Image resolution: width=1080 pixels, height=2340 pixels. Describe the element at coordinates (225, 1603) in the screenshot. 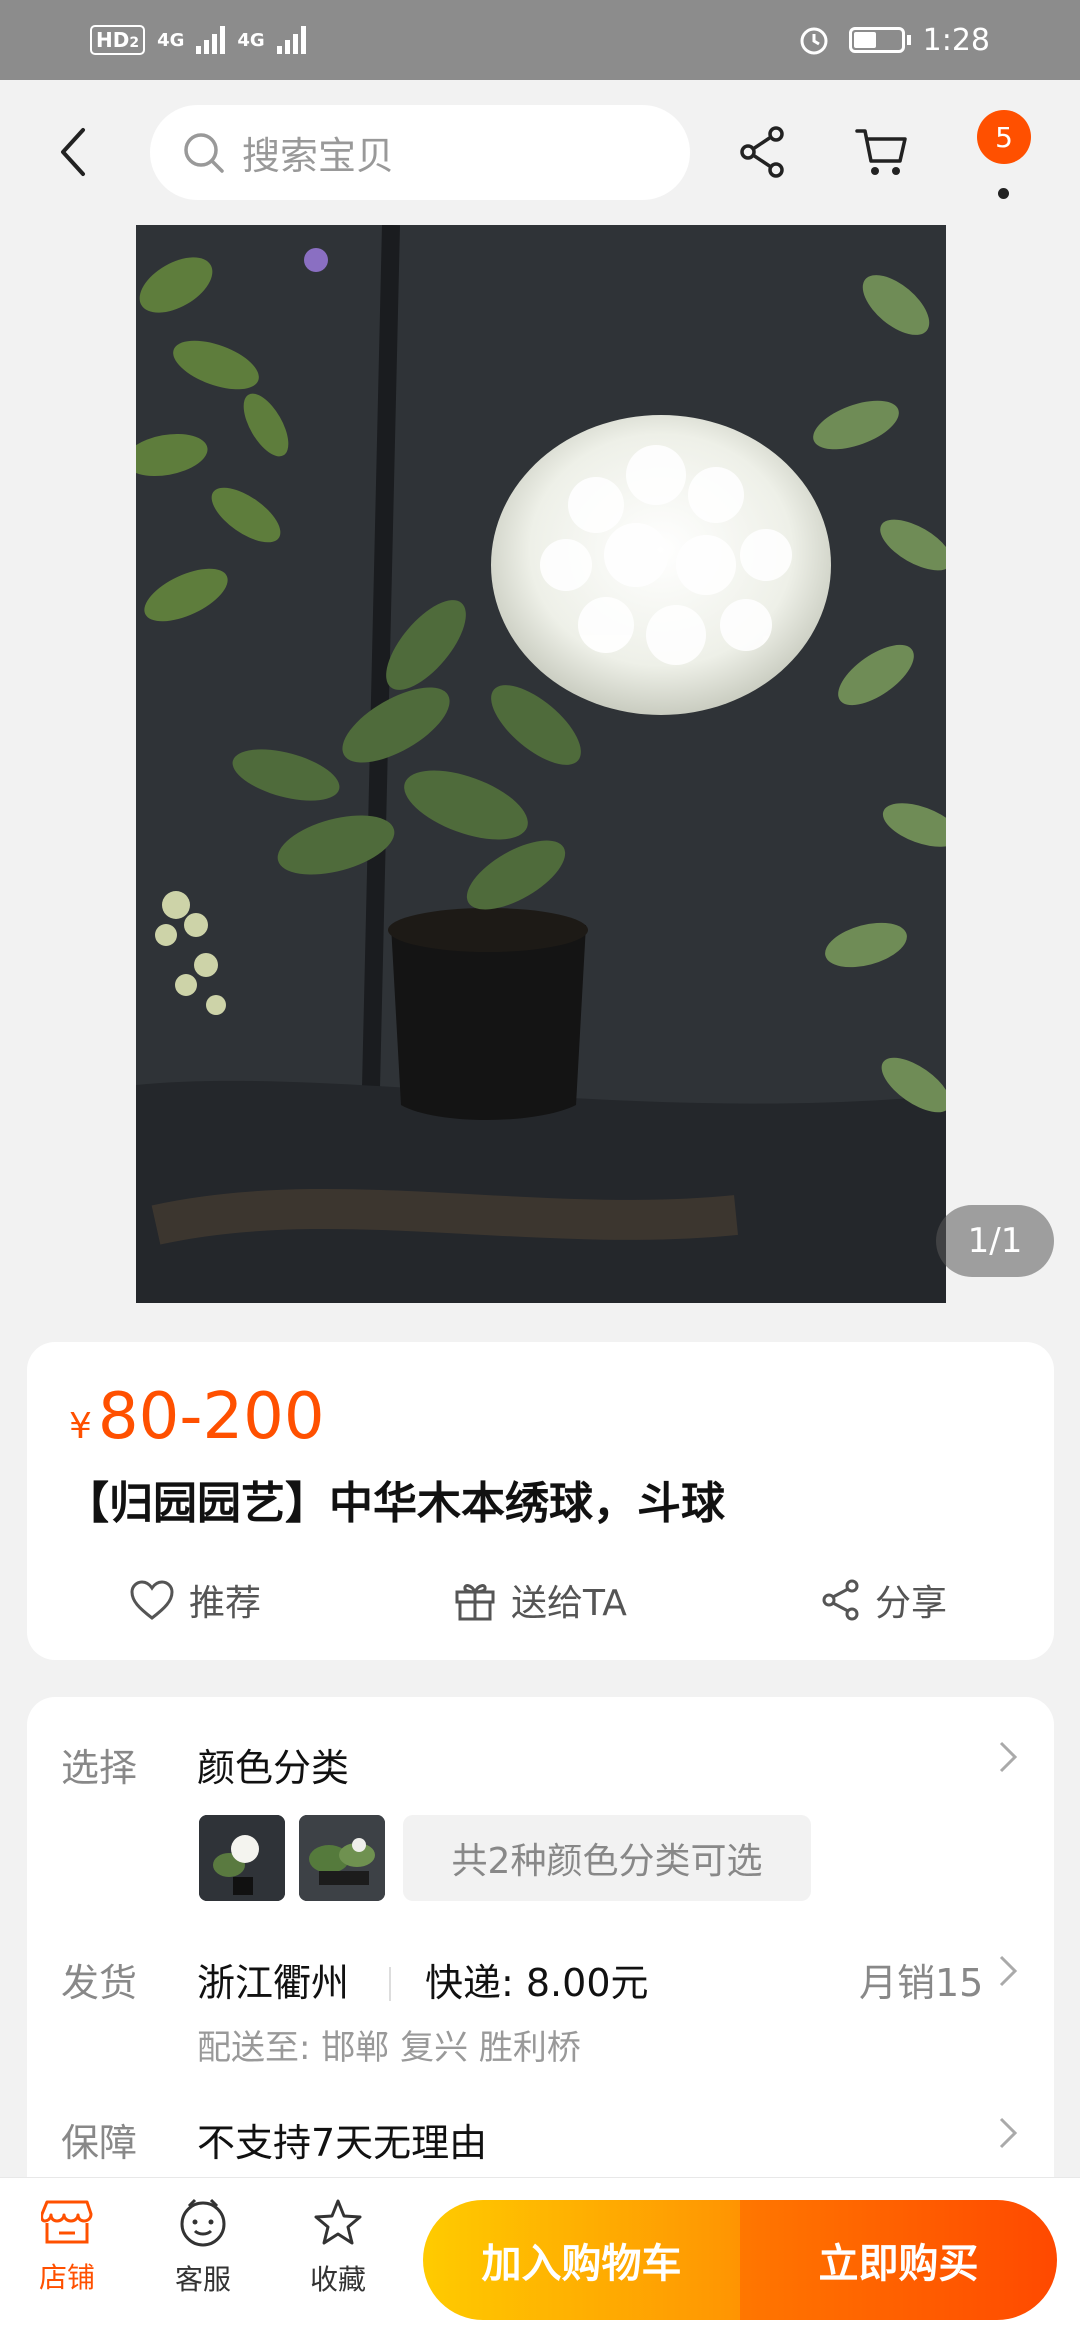

I see `recommend-label: 推荐` at that location.